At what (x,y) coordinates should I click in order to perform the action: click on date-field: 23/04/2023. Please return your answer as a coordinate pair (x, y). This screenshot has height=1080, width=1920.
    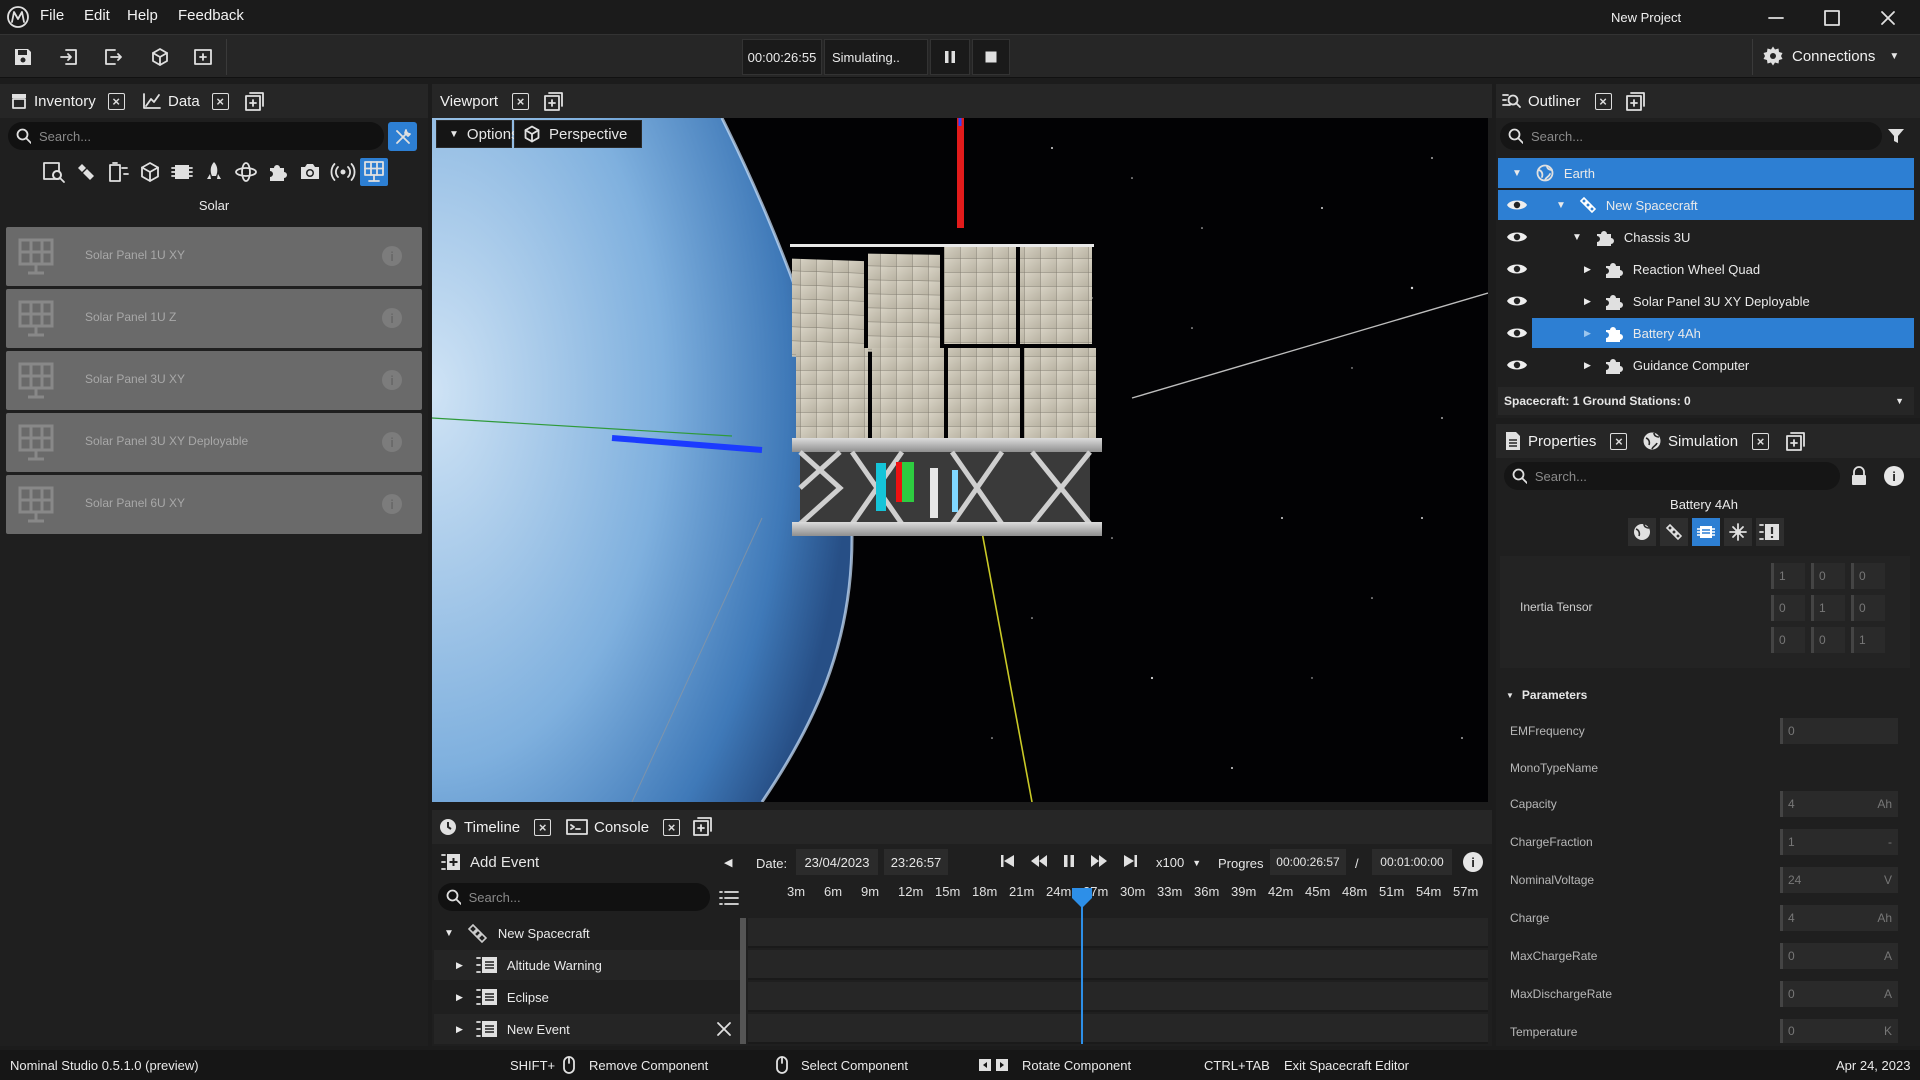
    Looking at the image, I should click on (837, 862).